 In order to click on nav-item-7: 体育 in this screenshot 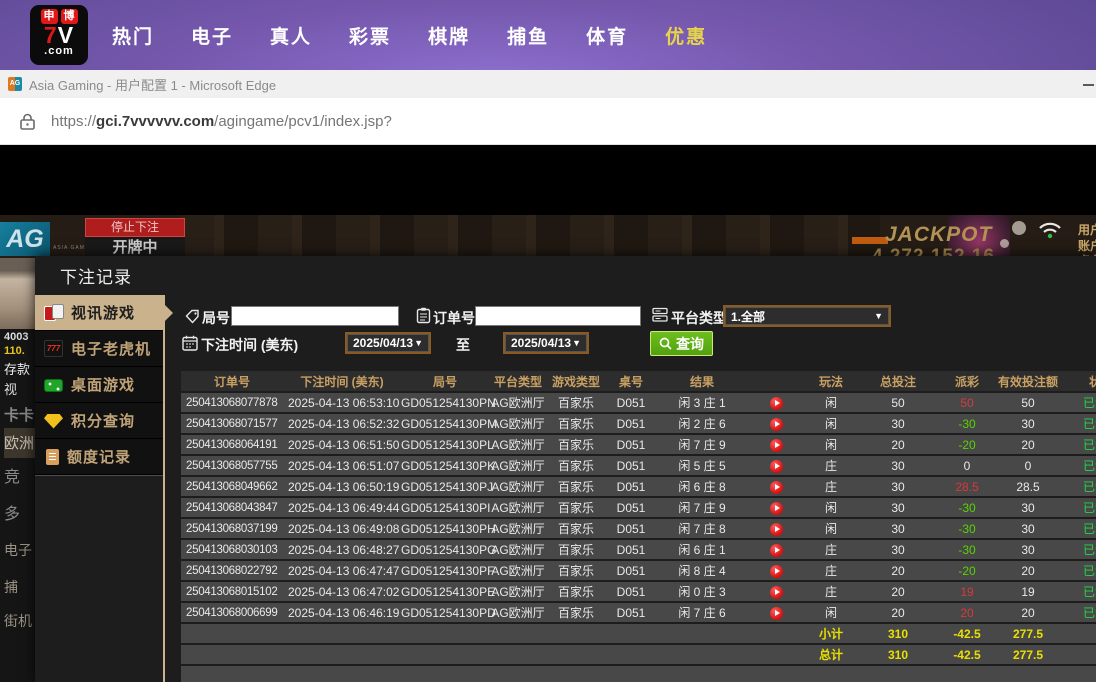, I will do `click(607, 35)`.